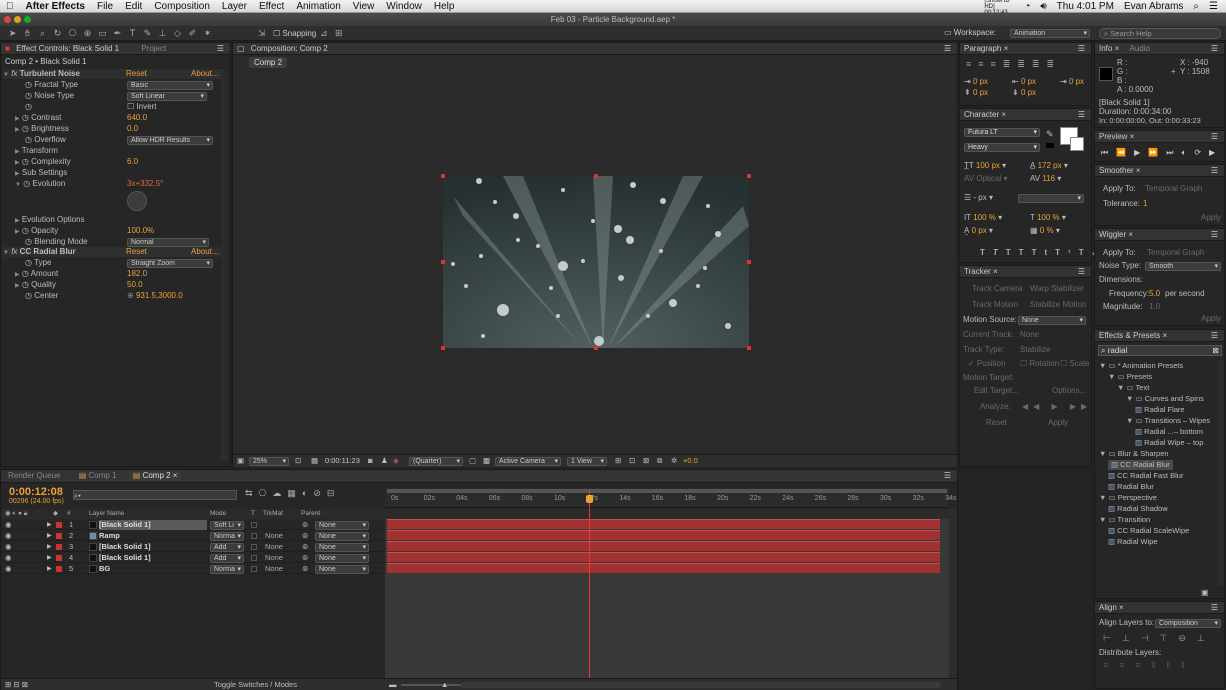  I want to click on motion-source-select: None, so click(1052, 320).